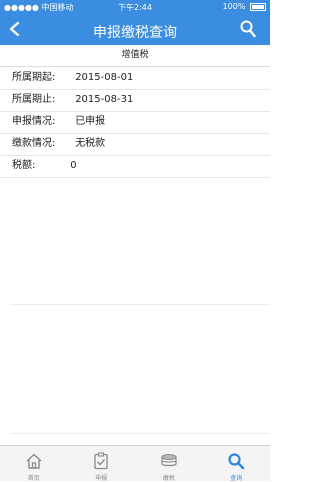 The image size is (320, 482). Describe the element at coordinates (24, 165) in the screenshot. I see `field-label: 税额:` at that location.